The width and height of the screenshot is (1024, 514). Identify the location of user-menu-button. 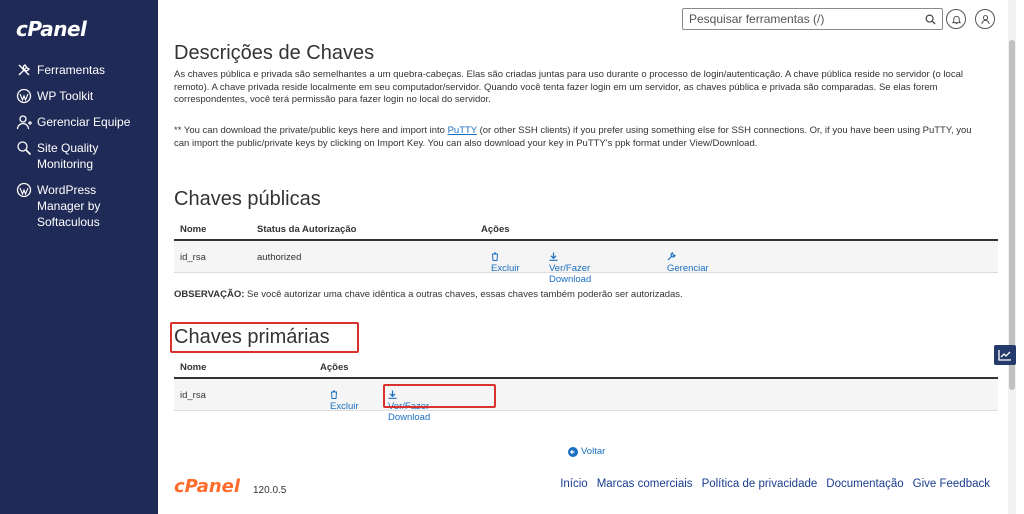
(985, 19).